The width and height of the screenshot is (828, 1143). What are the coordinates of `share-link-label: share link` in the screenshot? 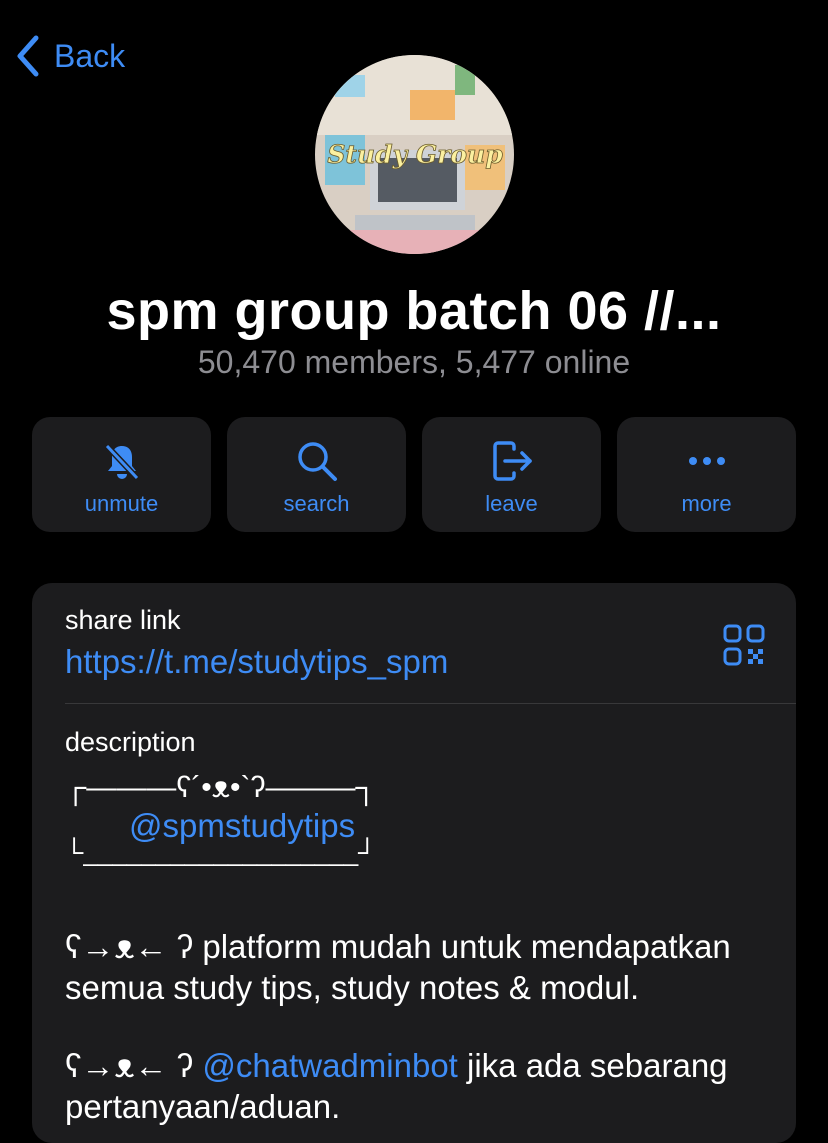 It's located at (123, 620).